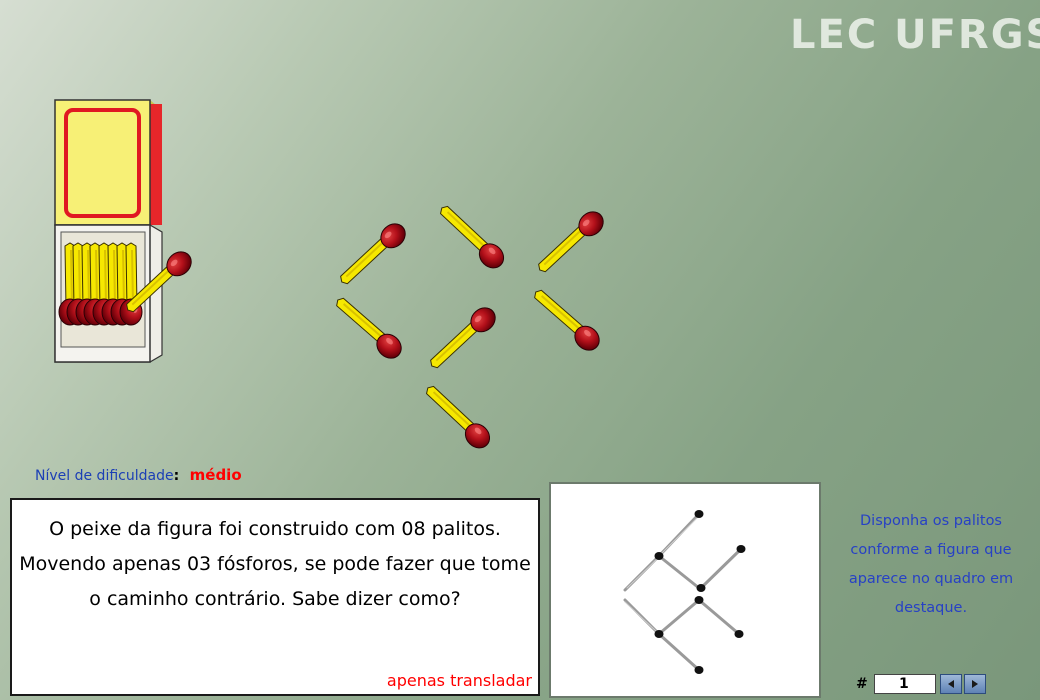 The image size is (1040, 700). I want to click on difficulty-indicator: Nível de dificuldade: médio, so click(138, 475).